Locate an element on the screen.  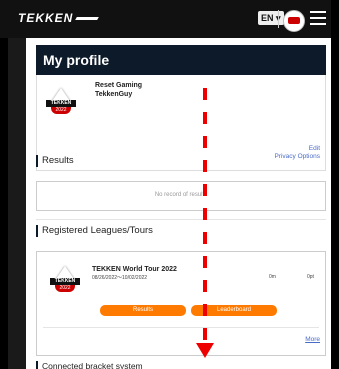
annotation-dashed-line is located at coordinates (205, 215).